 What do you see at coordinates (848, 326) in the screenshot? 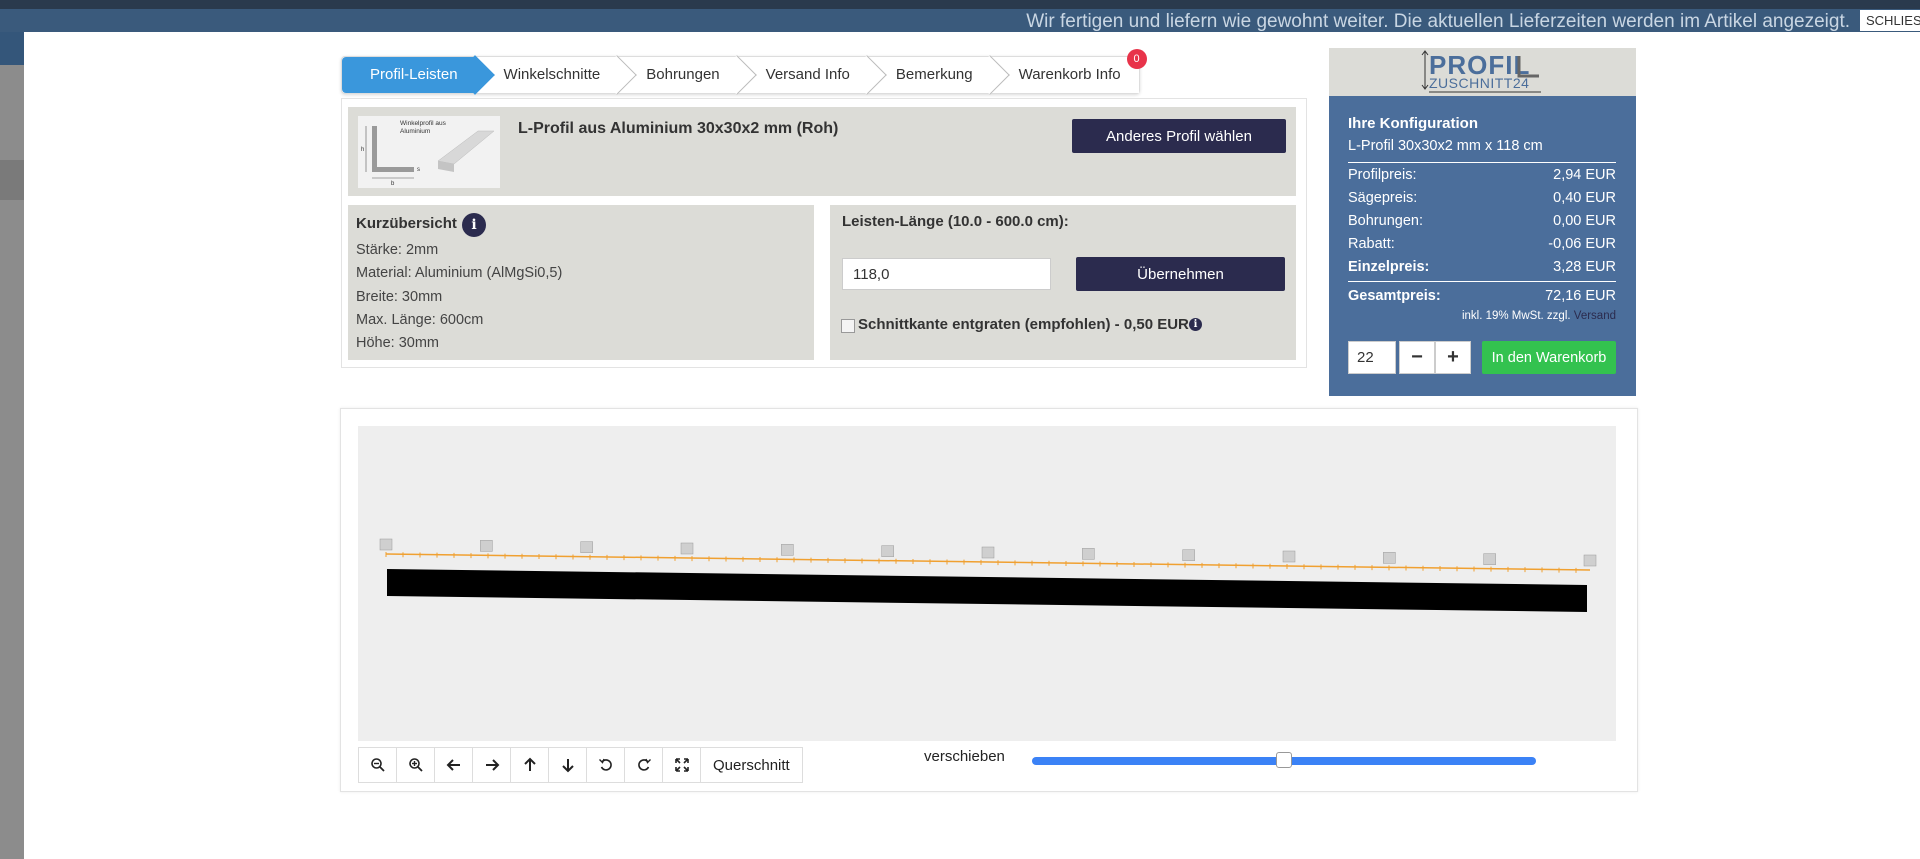
I see `deburr-checkbox` at bounding box center [848, 326].